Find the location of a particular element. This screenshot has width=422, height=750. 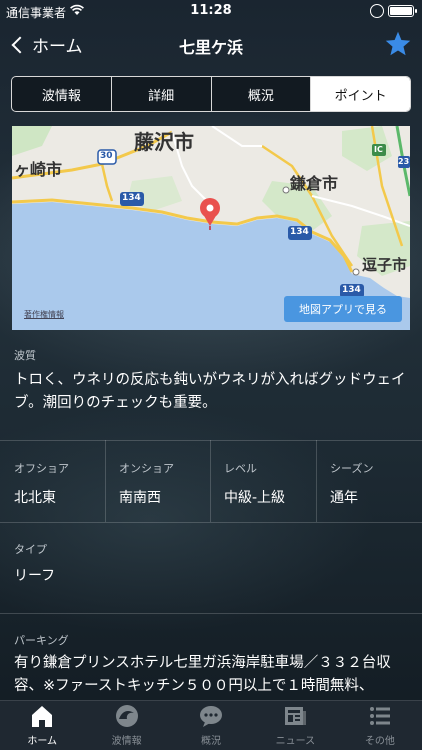

parking-label: パーキング is located at coordinates (41, 640).